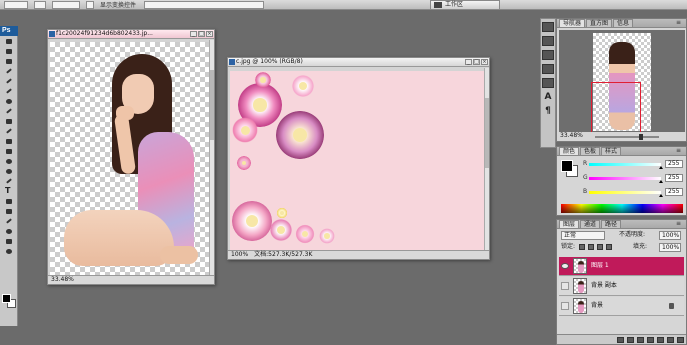 Image resolution: width=687 pixels, height=345 pixels. I want to click on navigator-preview, so click(622, 83).